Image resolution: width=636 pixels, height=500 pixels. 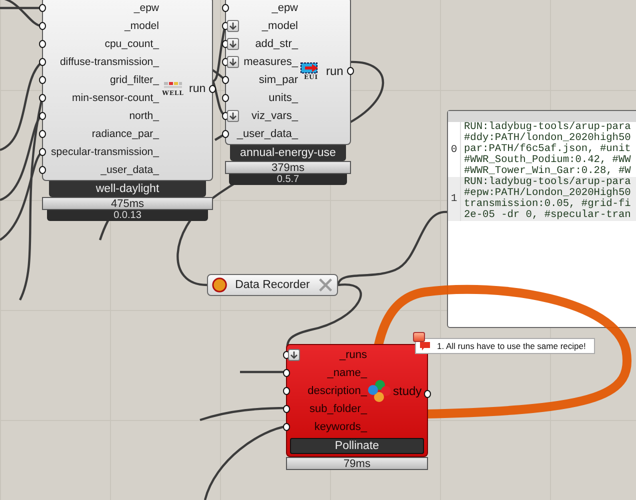 I want to click on panel-text-line: #epw:PATH/London_2020High50, so click(x=547, y=193).